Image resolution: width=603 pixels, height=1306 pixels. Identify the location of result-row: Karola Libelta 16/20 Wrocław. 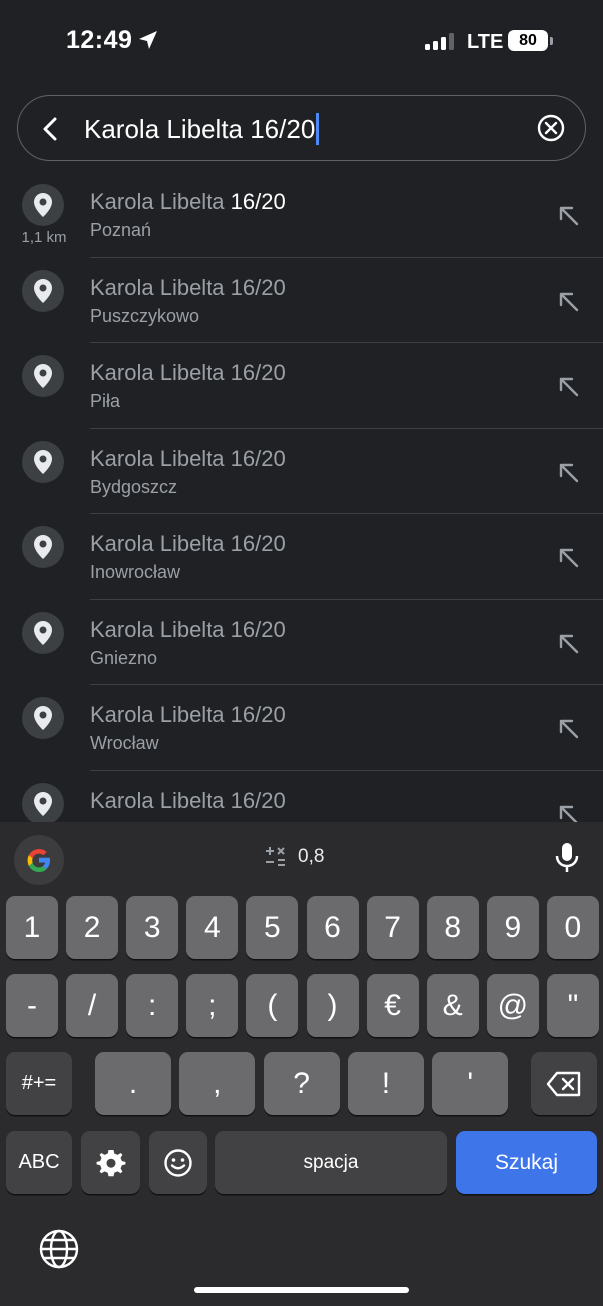
(301, 728).